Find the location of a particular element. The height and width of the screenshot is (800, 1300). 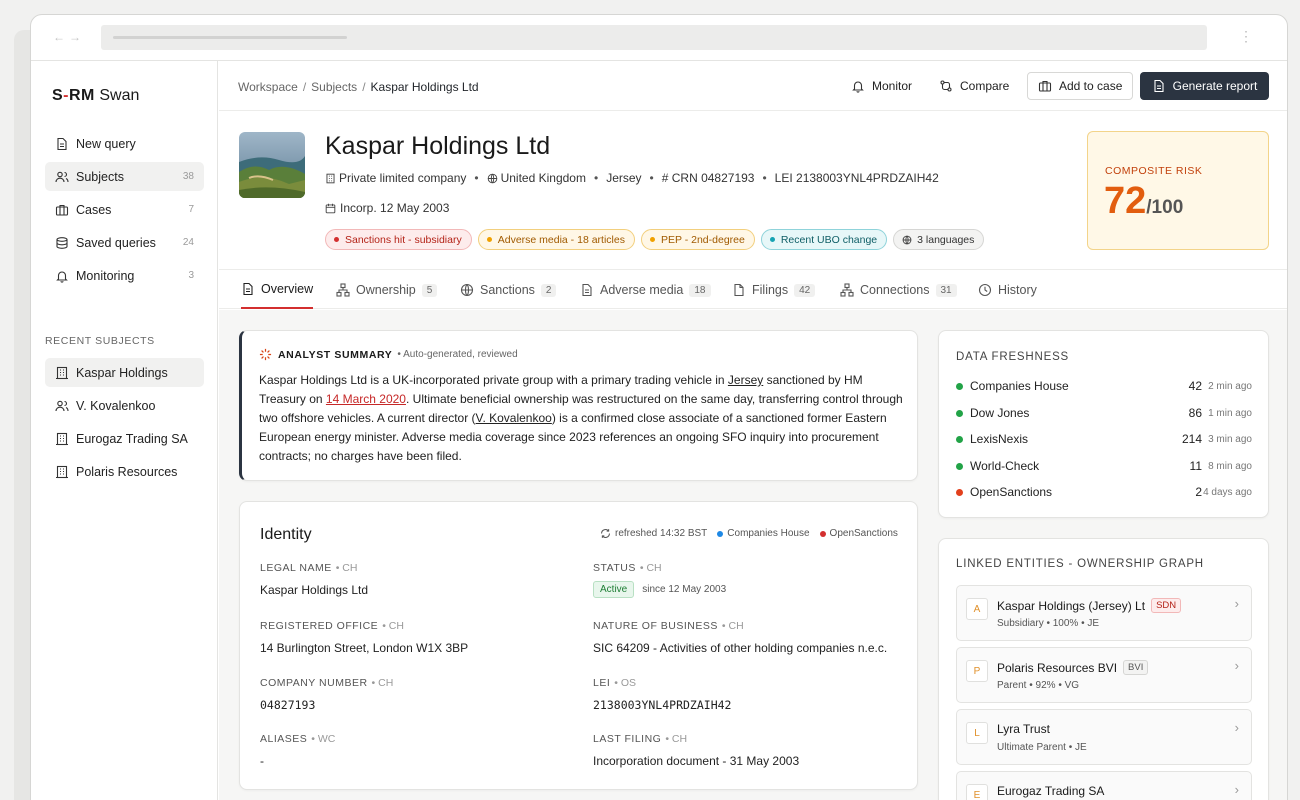

recent-subject-polaris: Polaris Resources is located at coordinates (124, 471).